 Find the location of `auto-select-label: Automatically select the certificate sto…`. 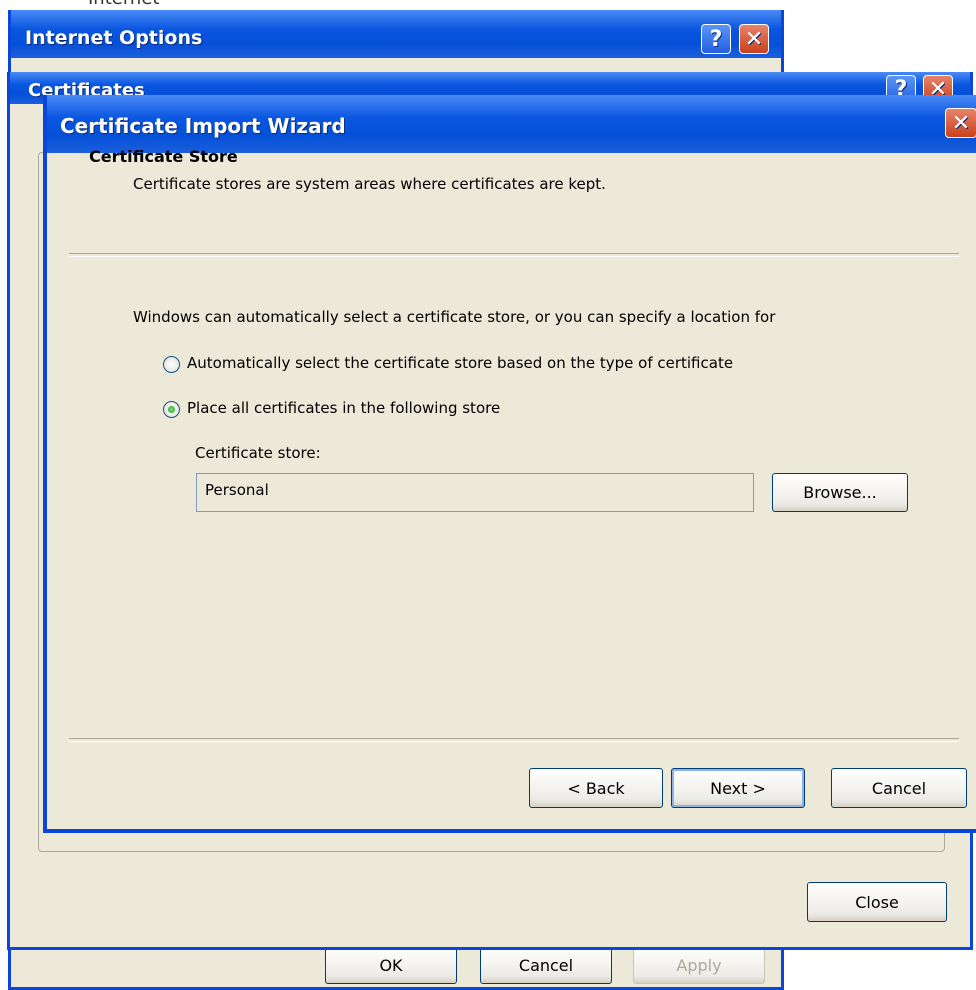

auto-select-label: Automatically select the certificate sto… is located at coordinates (460, 363).